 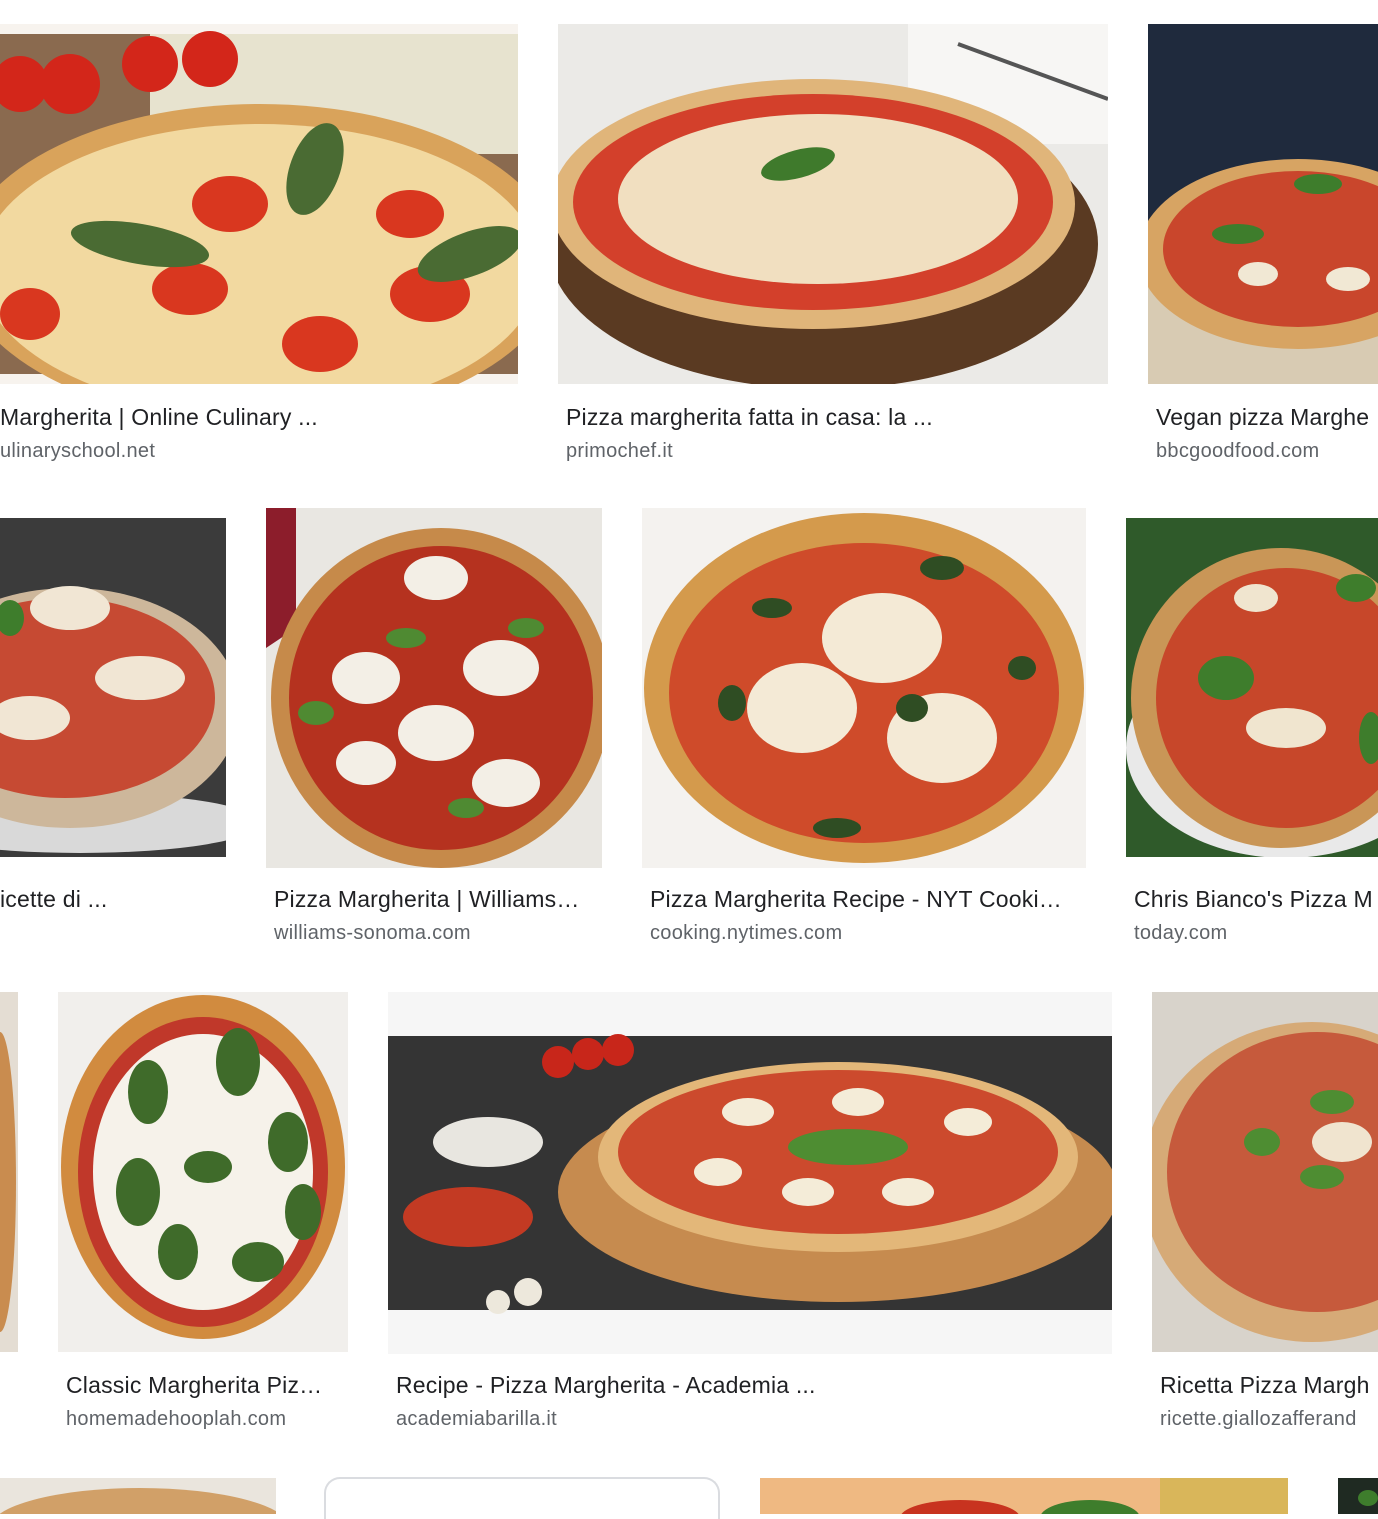 I want to click on pizza-rustic-image, so click(x=1265, y=1172).